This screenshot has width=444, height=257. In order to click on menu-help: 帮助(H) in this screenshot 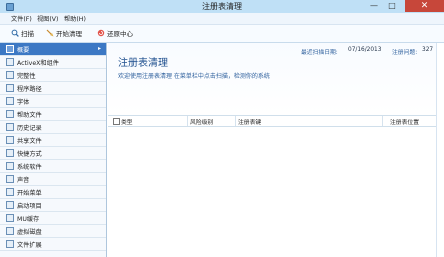, I will do `click(75, 18)`.